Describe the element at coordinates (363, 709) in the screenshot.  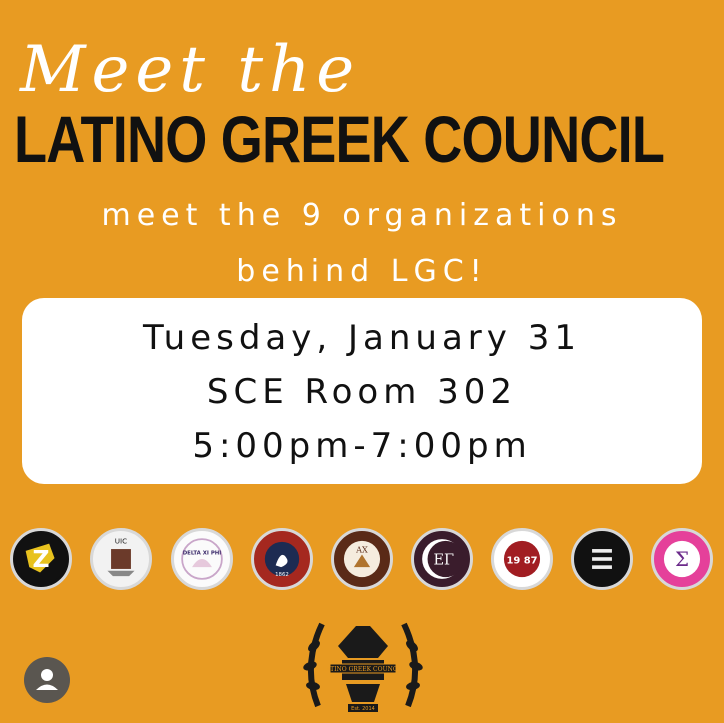
I see `crest-established-text: Est. 2014` at that location.